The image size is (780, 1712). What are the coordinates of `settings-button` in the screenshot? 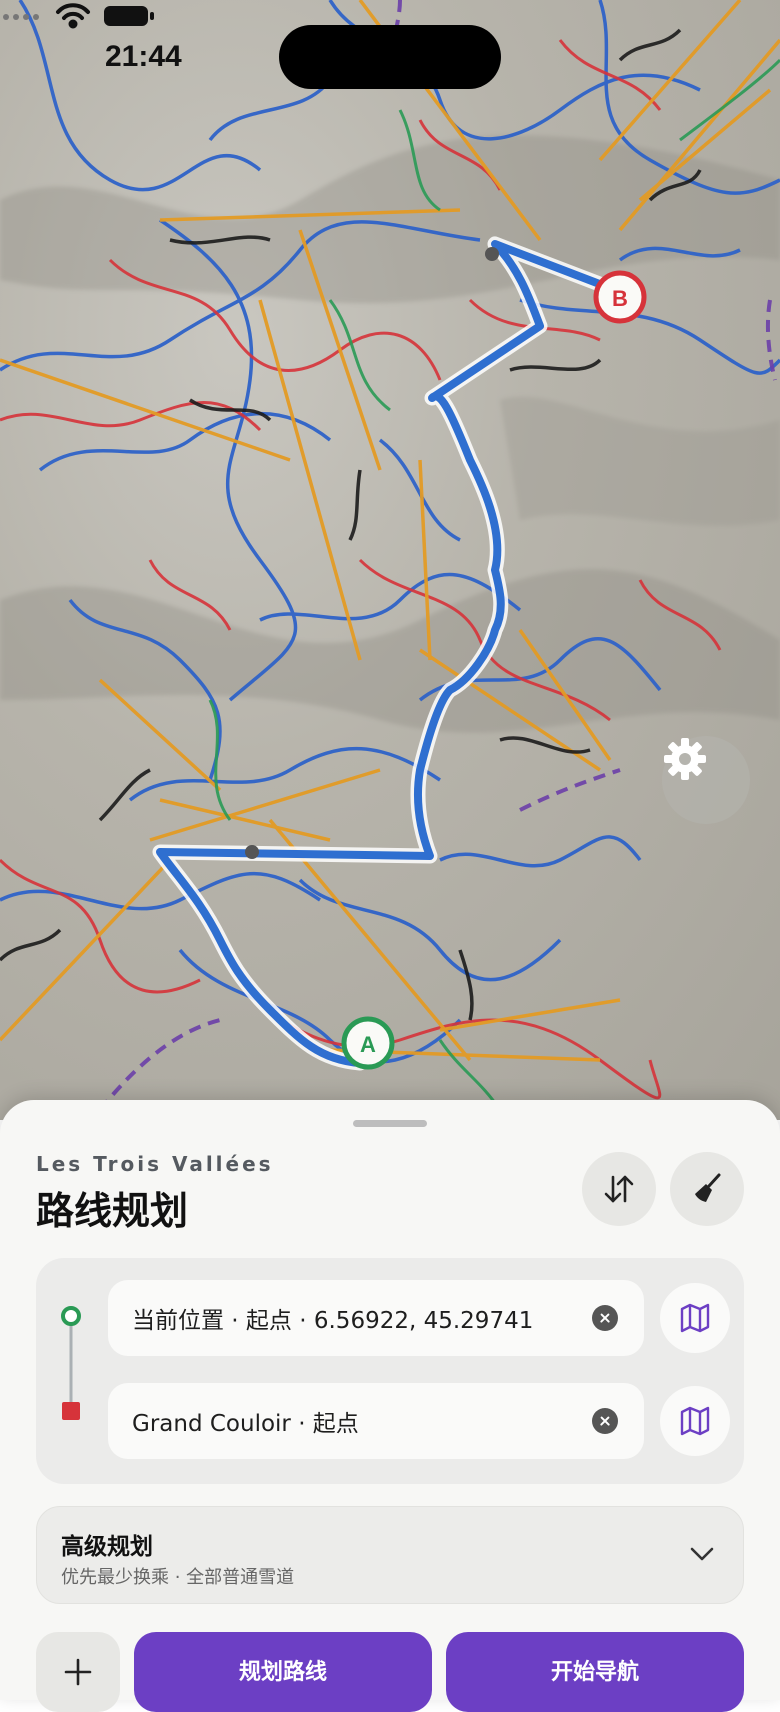 It's located at (706, 780).